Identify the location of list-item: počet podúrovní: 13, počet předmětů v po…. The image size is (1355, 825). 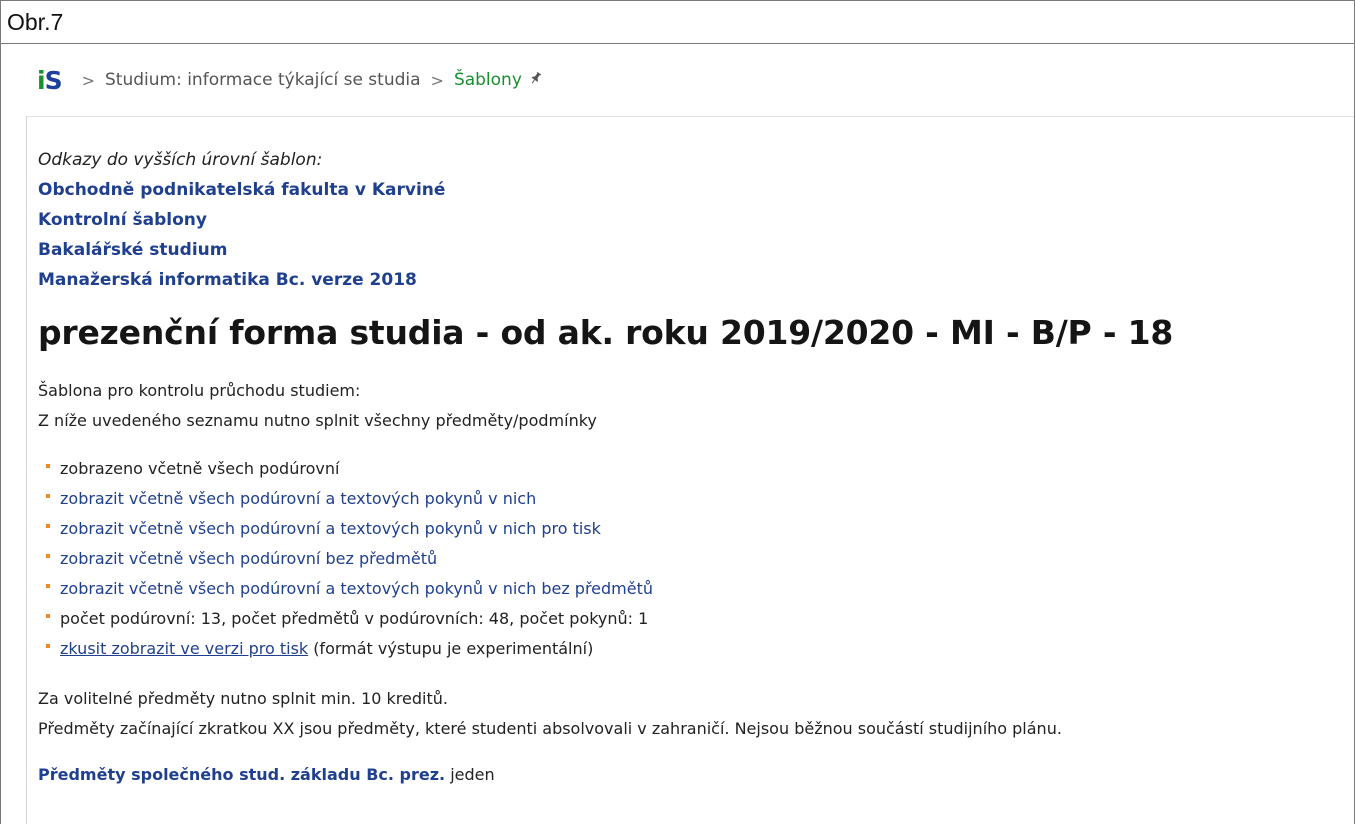
(700, 619).